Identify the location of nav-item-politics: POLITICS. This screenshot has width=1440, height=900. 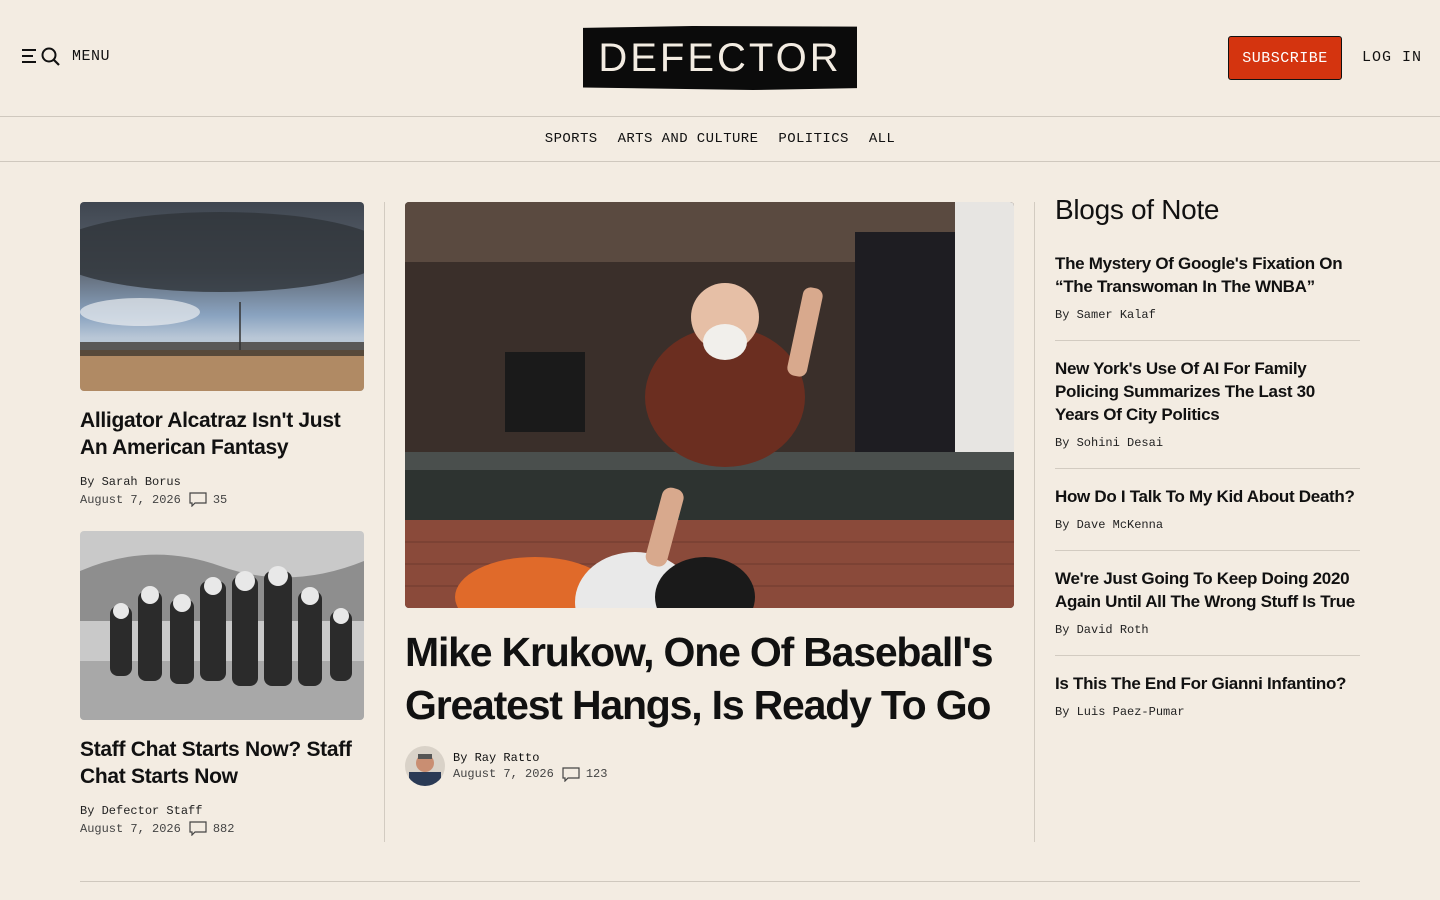
(813, 139).